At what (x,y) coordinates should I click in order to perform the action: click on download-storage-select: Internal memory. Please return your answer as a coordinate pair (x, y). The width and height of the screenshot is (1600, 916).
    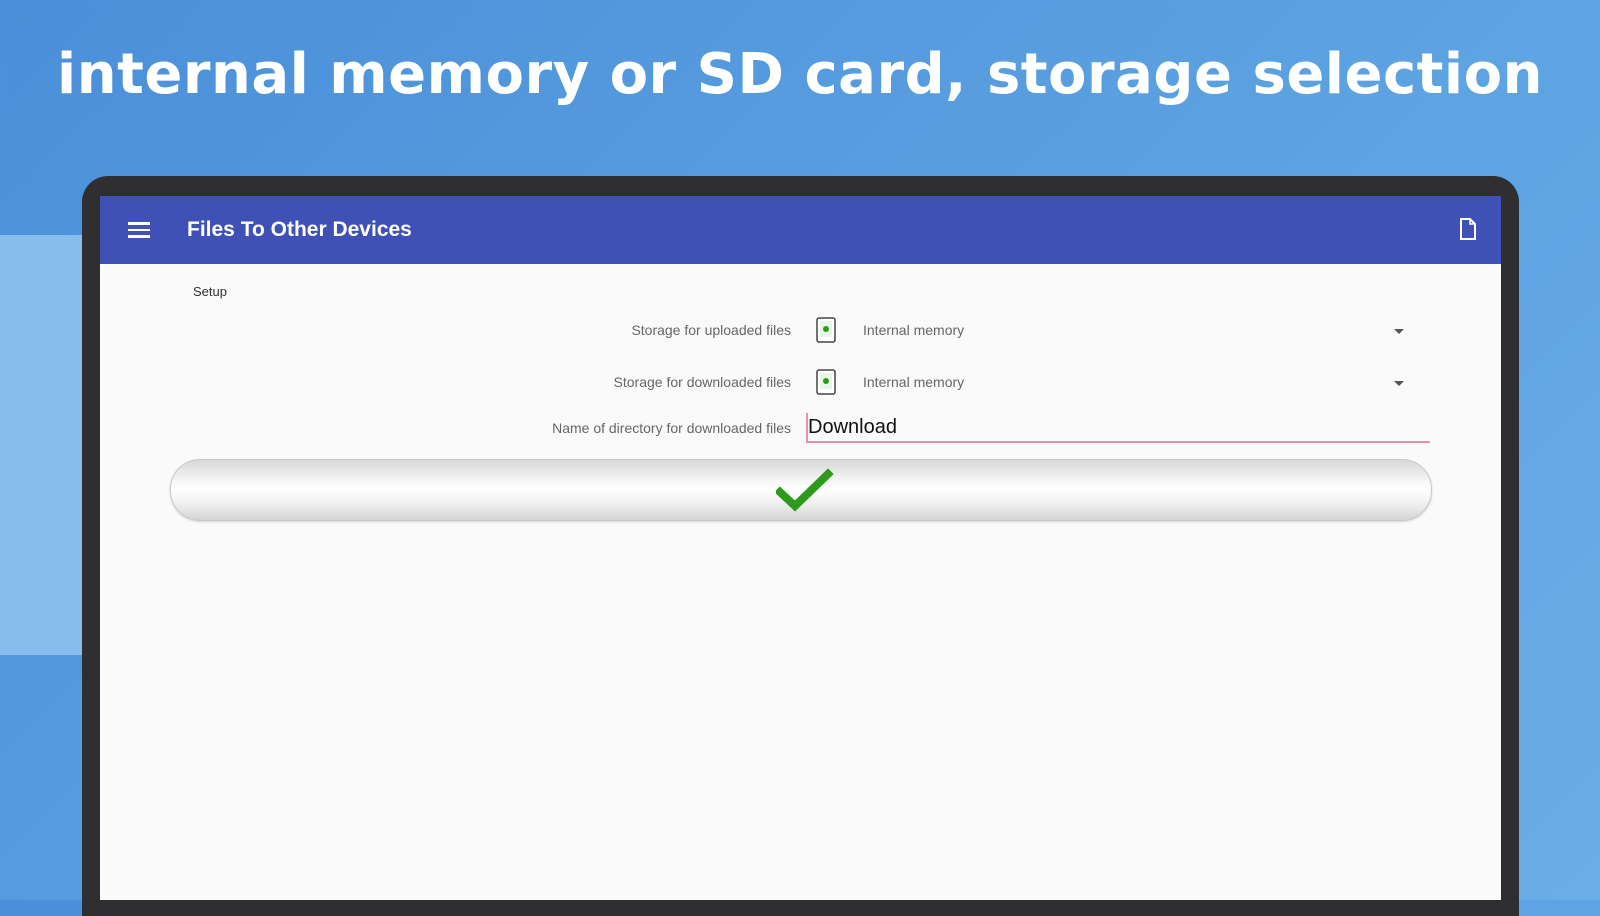
    Looking at the image, I should click on (913, 382).